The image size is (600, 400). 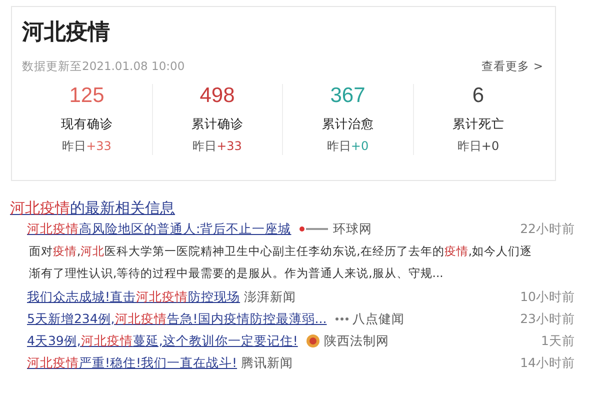 I want to click on emblem-icon, so click(x=313, y=341).